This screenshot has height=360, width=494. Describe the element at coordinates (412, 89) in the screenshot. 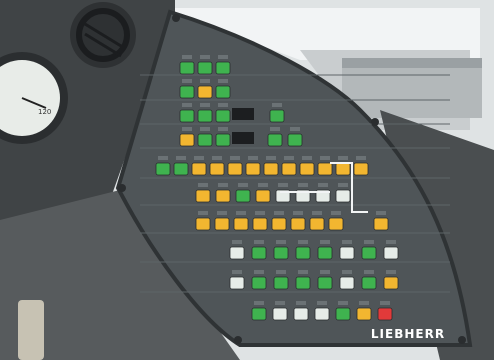

I see `outside-box` at that location.